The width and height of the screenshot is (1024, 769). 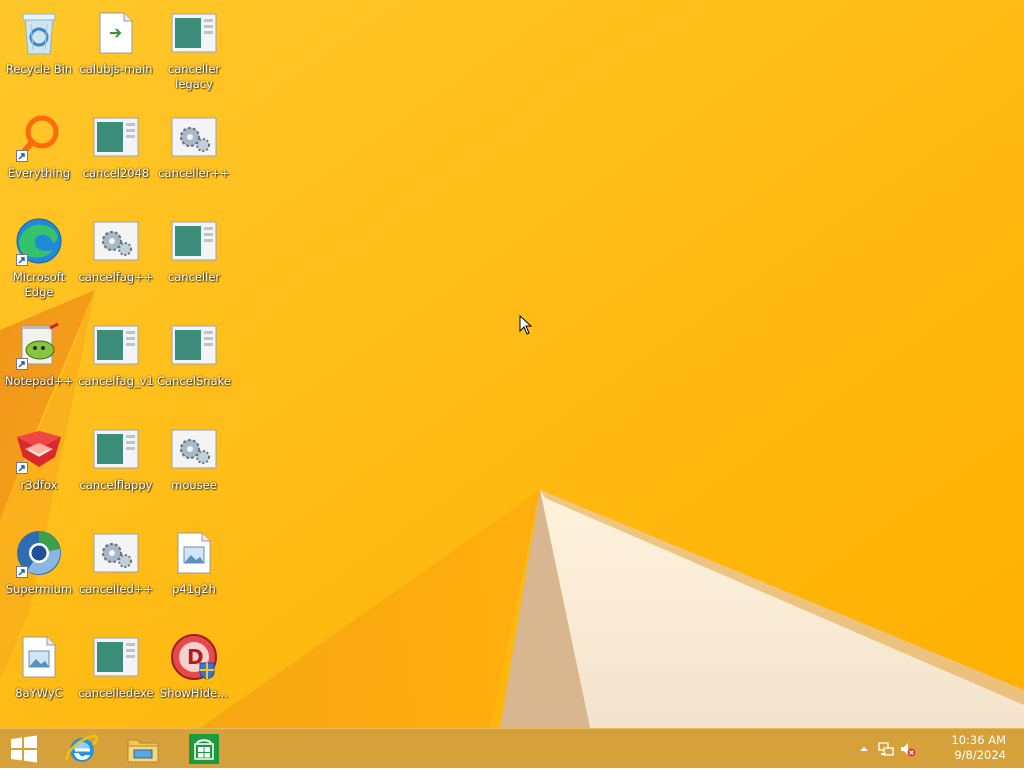 I want to click on desktop-icon-label: 8aYWyC, so click(x=39, y=693).